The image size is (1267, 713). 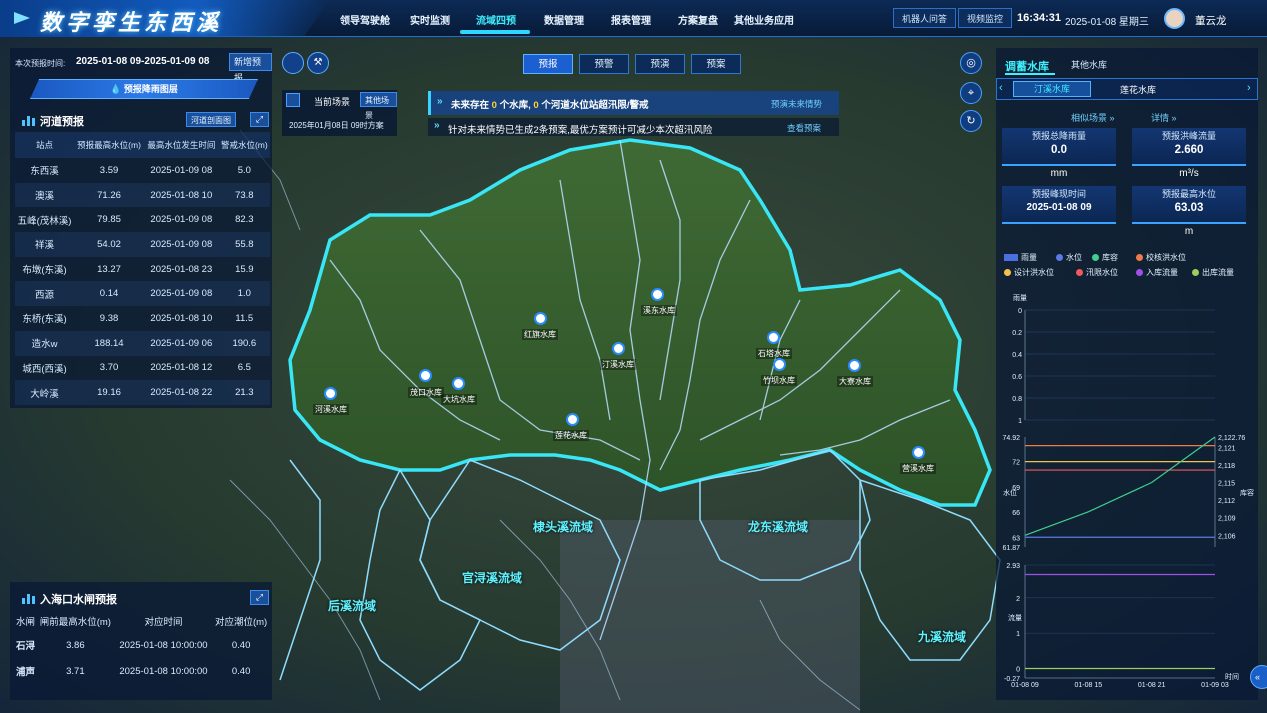 What do you see at coordinates (318, 63) in the screenshot?
I see `tool-icon: ⚒` at bounding box center [318, 63].